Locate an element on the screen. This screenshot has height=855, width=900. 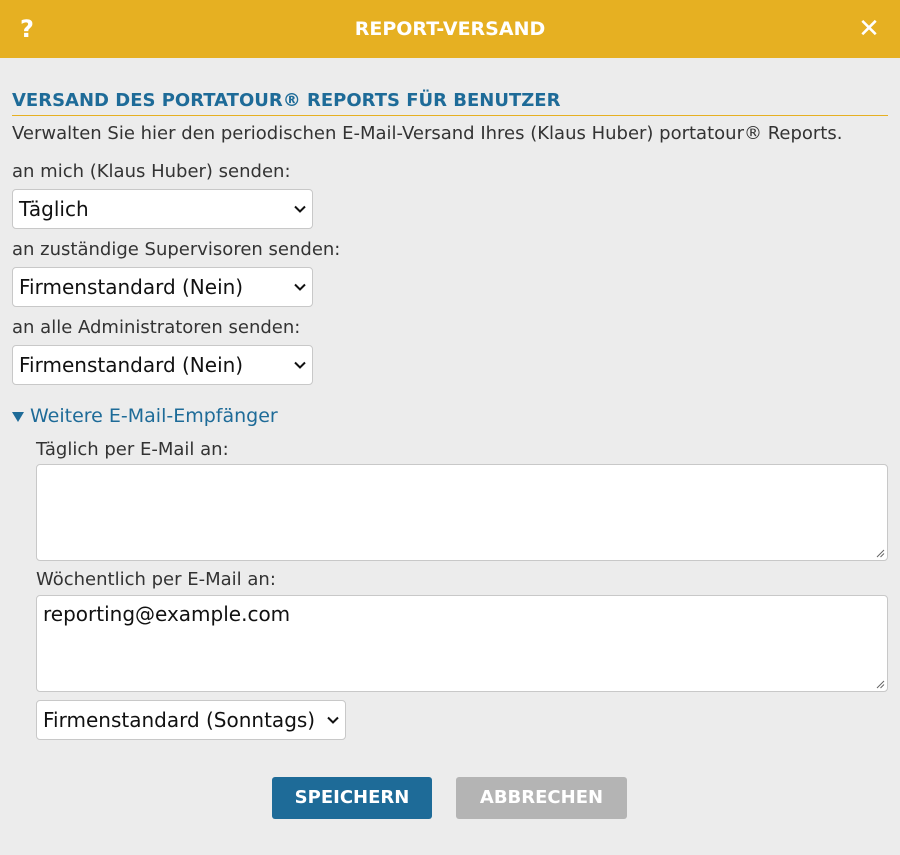
weekly-day-select: Firmenstandard (Sonntags) is located at coordinates (191, 720).